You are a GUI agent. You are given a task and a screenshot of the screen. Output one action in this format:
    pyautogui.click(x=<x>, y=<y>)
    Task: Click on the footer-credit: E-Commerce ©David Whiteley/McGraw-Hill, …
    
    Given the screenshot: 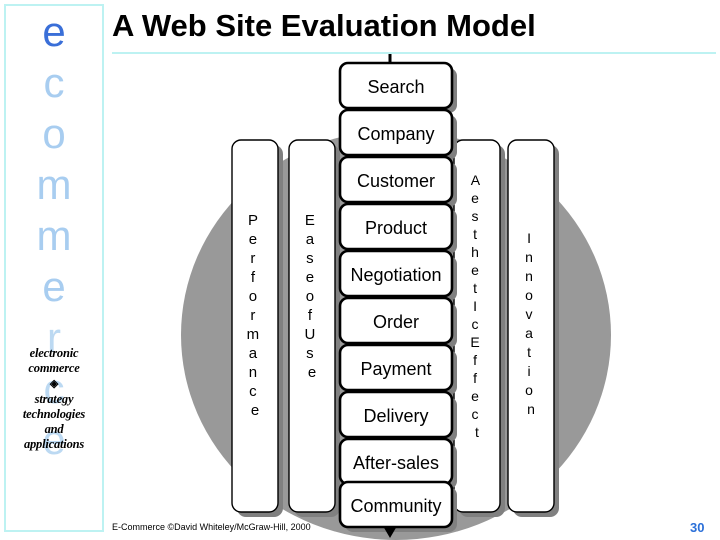 What is the action you would take?
    pyautogui.click(x=211, y=527)
    